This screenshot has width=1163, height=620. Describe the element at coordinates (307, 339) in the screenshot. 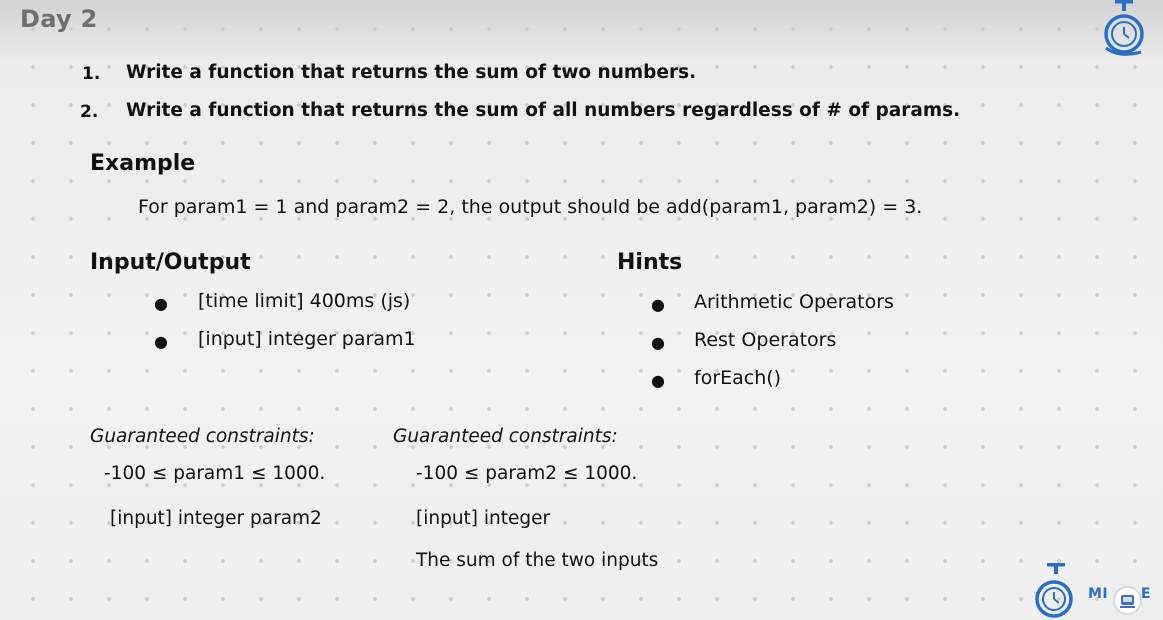

I see `io-item: [input] integer param1` at that location.